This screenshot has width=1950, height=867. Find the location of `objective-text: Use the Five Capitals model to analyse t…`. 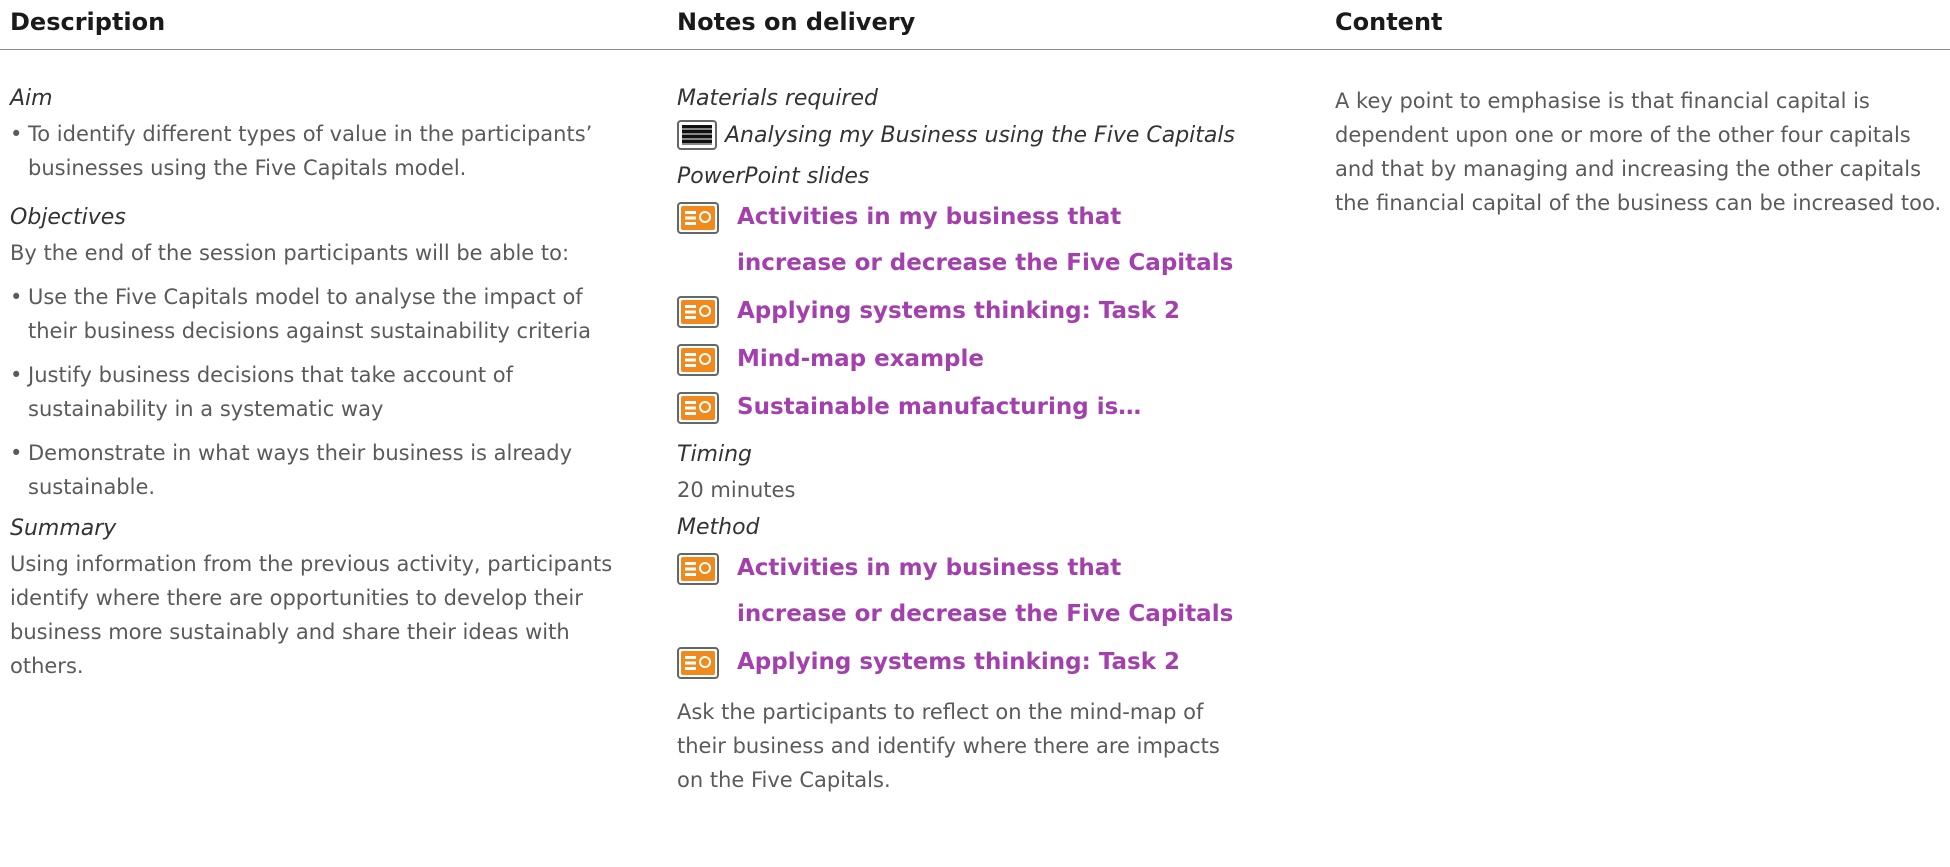

objective-text: Use the Five Capitals model to analyse t… is located at coordinates (310, 314).